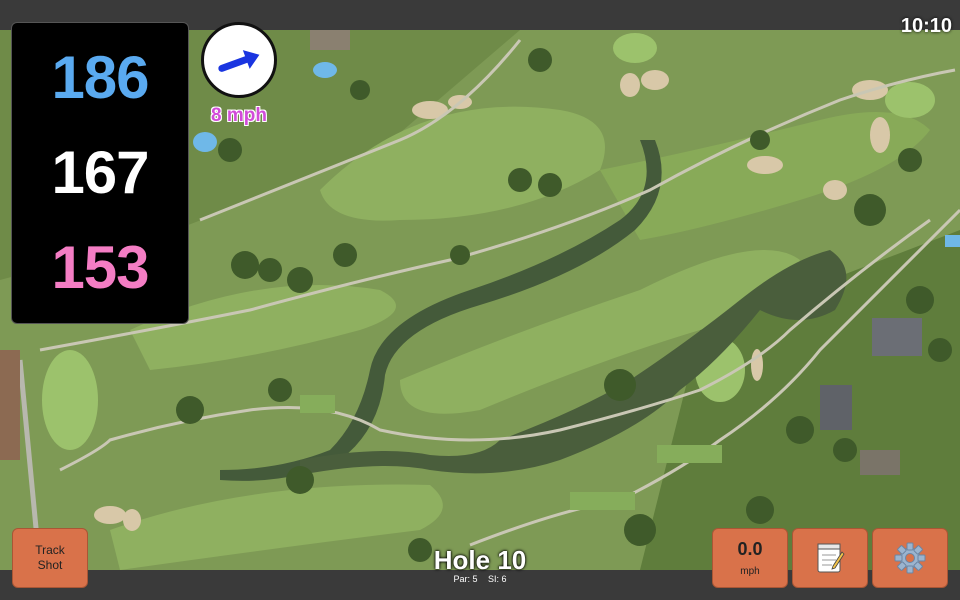 The width and height of the screenshot is (960, 600). I want to click on hole-title: Hole 10, so click(480, 560).